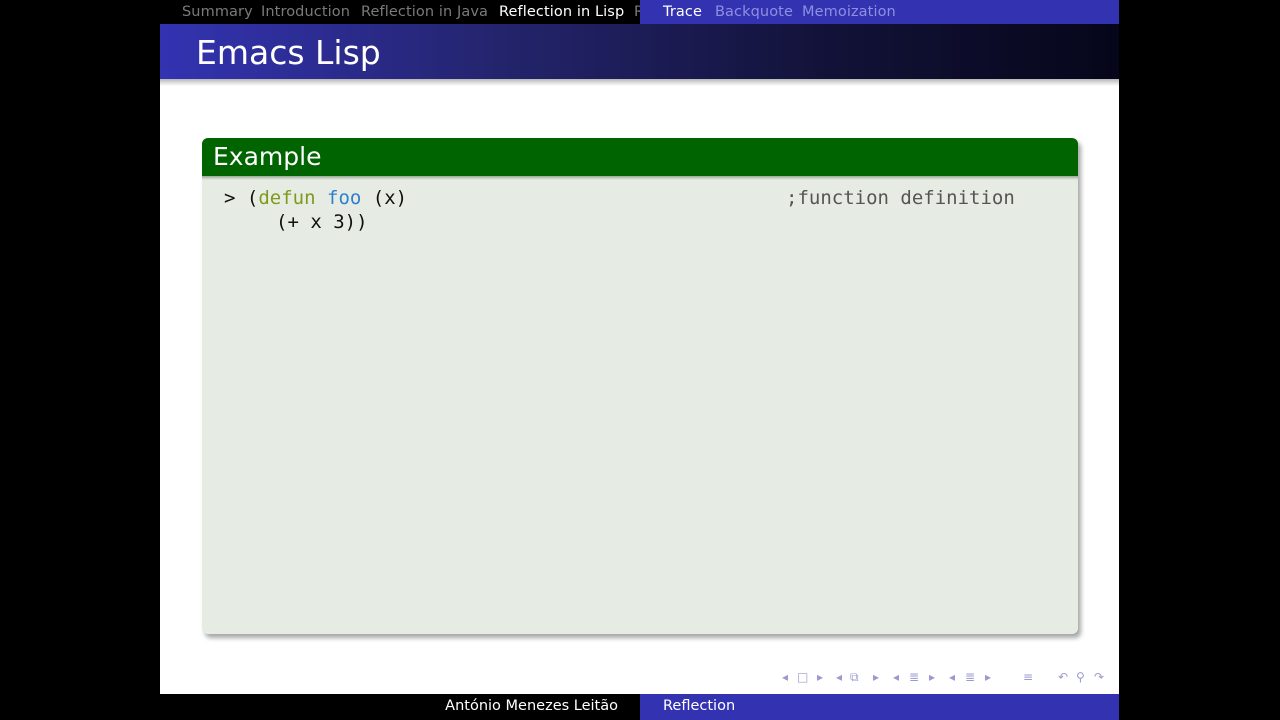 The width and height of the screenshot is (1280, 720). What do you see at coordinates (288, 52) in the screenshot?
I see `frame-title: Emacs Lisp` at bounding box center [288, 52].